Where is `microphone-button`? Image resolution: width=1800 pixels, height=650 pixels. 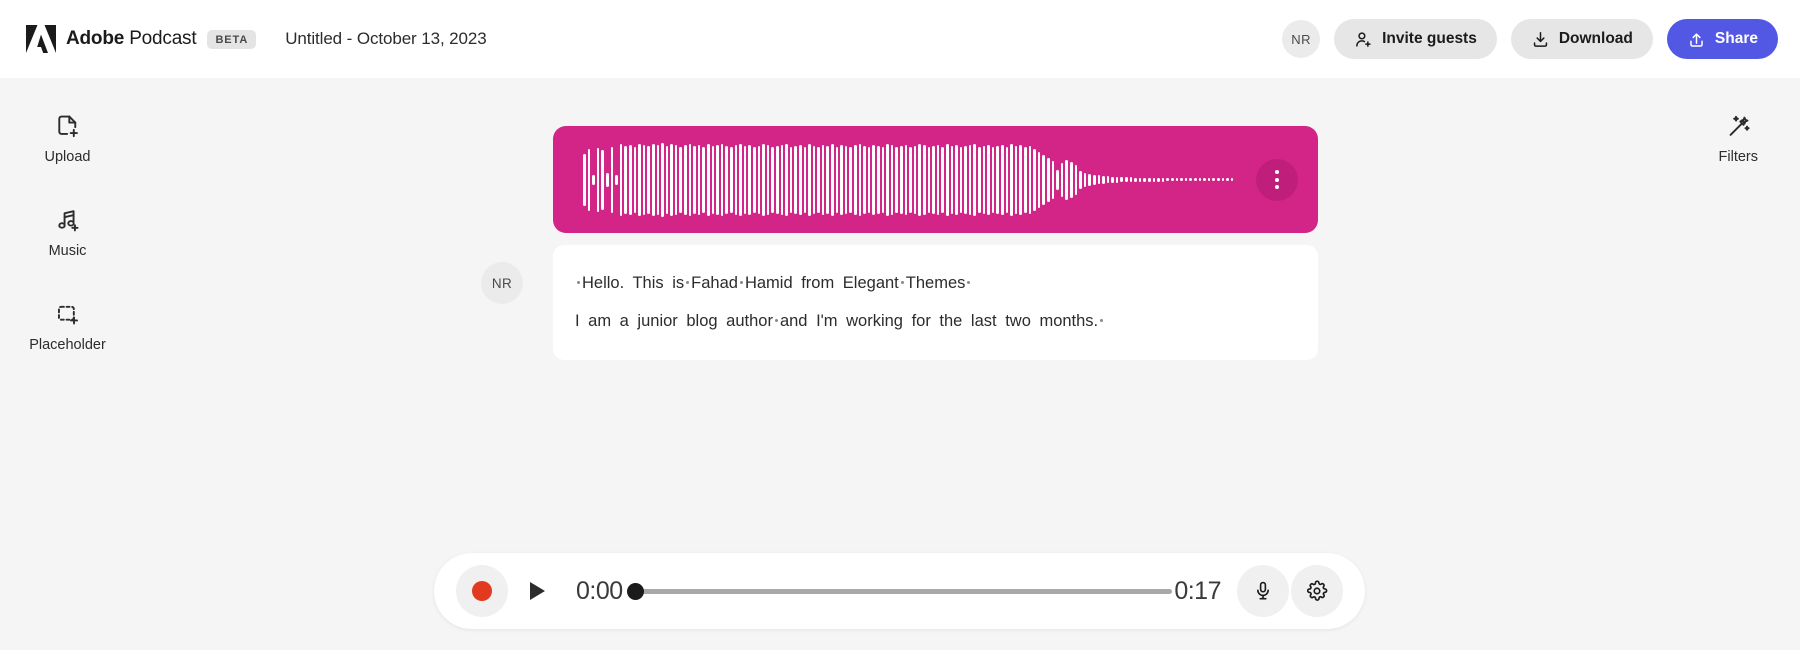 microphone-button is located at coordinates (1263, 591).